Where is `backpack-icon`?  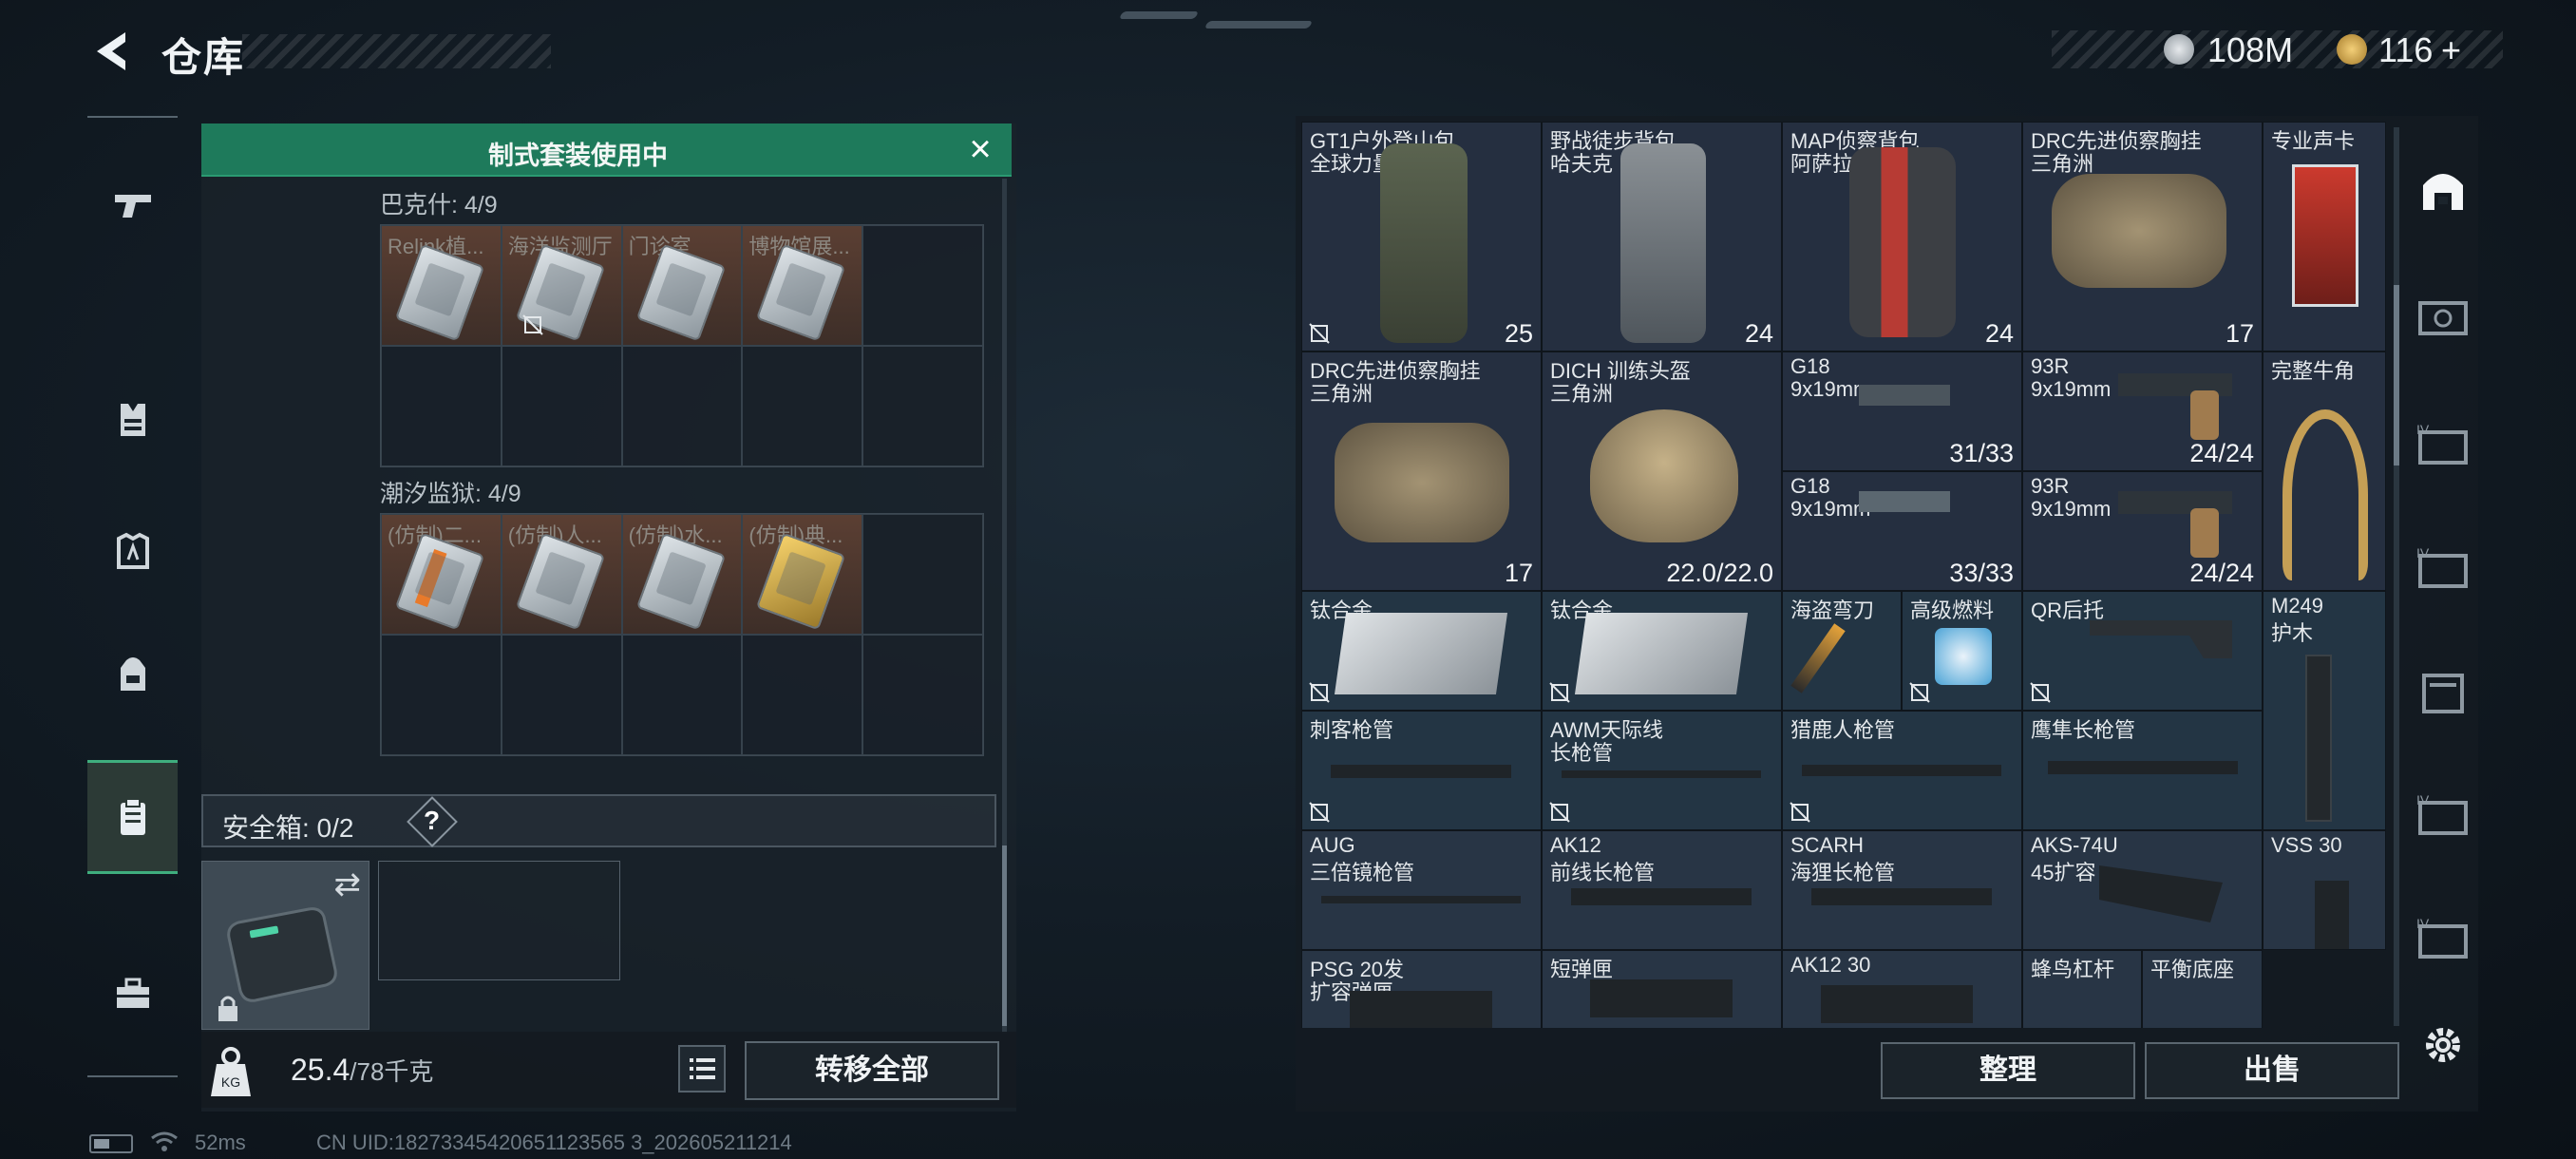
backpack-icon is located at coordinates (1663, 243).